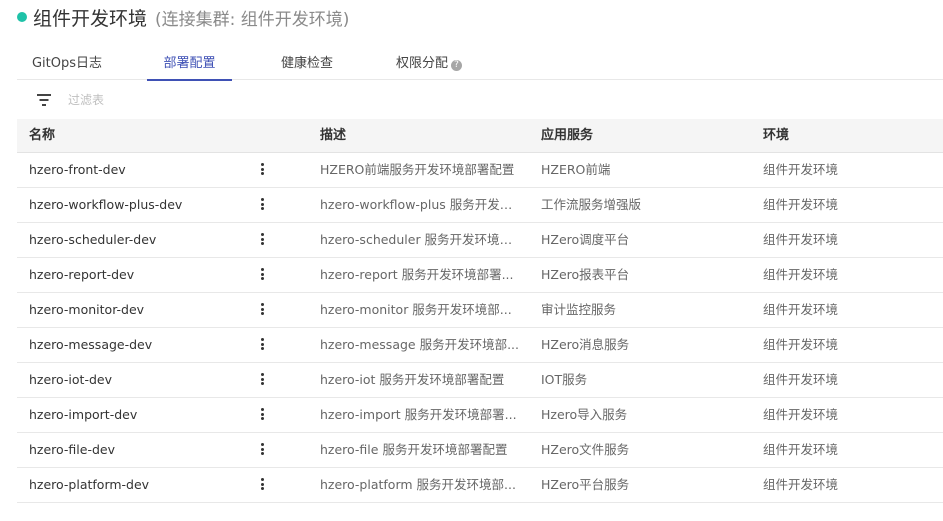 This screenshot has height=521, width=943. I want to click on tab-label: 部署配置, so click(189, 63).